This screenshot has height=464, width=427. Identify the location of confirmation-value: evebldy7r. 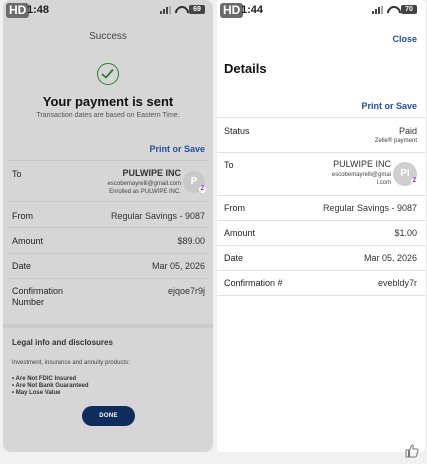
(397, 283).